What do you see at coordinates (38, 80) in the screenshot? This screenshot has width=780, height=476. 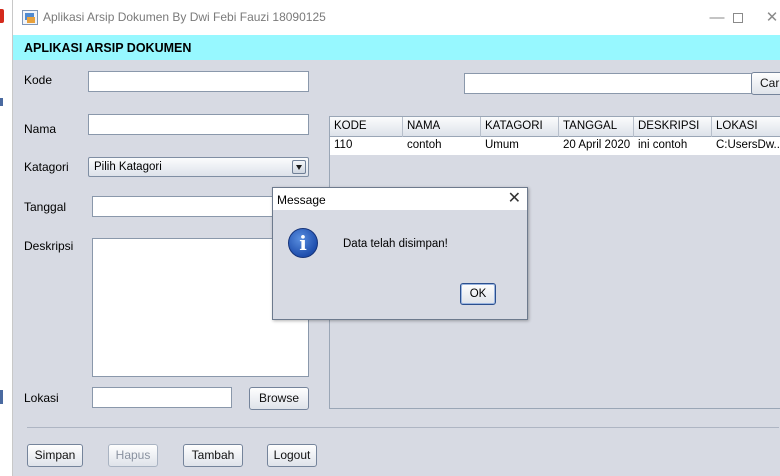 I see `kode-label: Kode` at bounding box center [38, 80].